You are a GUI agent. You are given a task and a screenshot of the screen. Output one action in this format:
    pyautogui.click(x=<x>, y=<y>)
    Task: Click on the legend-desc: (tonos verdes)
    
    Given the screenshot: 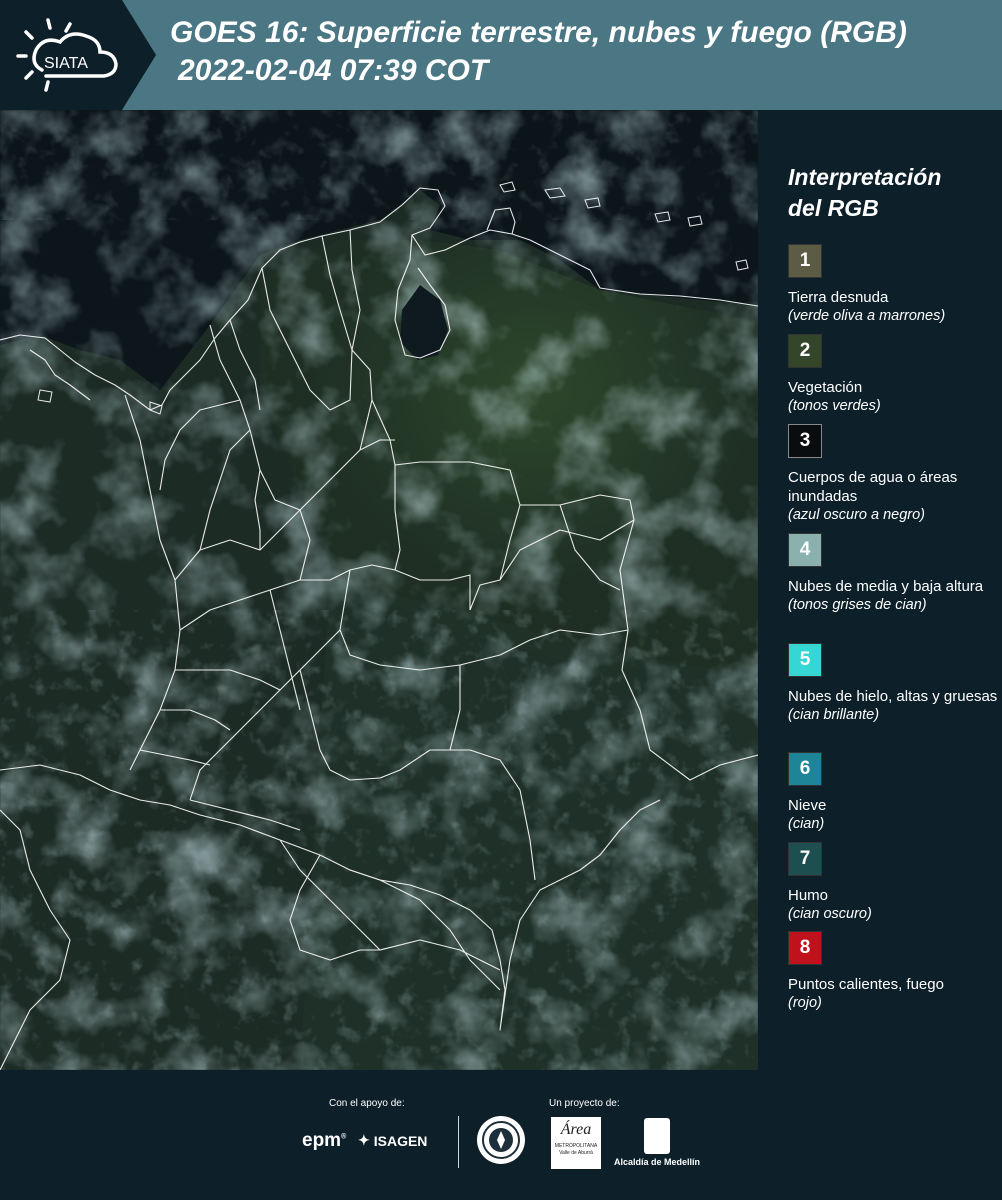 What is the action you would take?
    pyautogui.click(x=834, y=406)
    